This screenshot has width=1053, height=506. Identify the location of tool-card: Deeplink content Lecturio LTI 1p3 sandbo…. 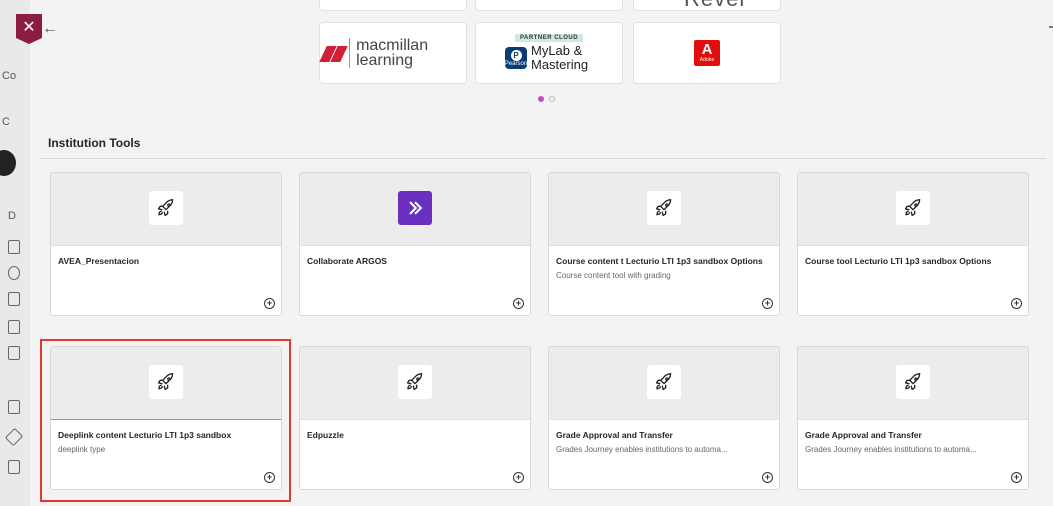
(166, 418).